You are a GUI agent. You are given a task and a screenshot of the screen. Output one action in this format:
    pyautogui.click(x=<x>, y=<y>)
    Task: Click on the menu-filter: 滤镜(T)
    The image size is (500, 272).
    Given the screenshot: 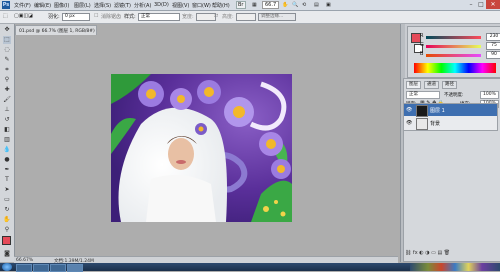 What is the action you would take?
    pyautogui.click(x=122, y=5)
    